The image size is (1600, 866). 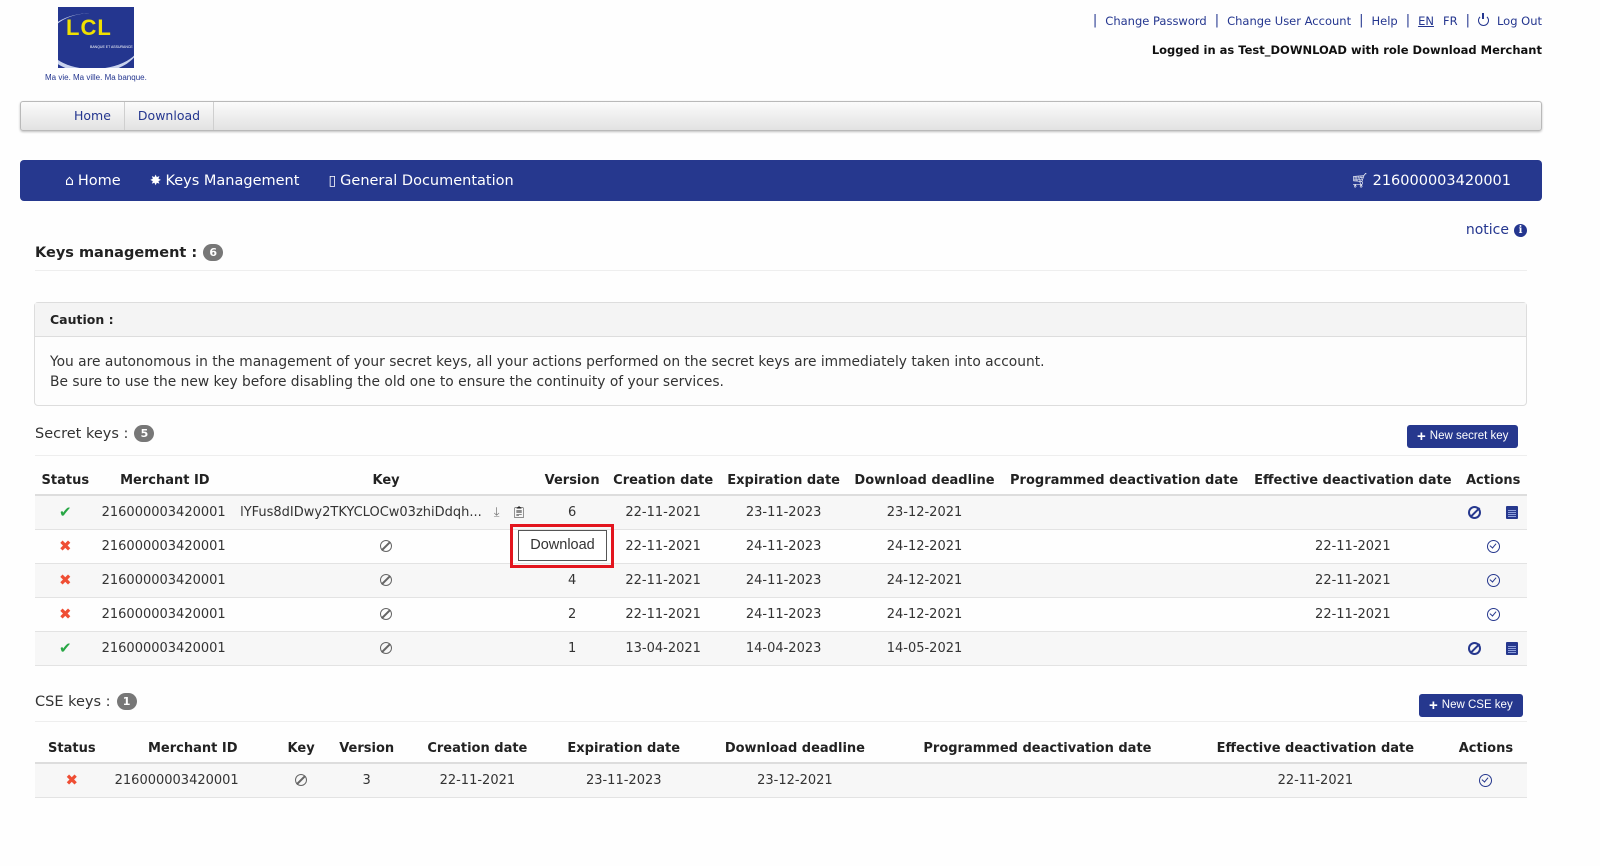 I want to click on divider, so click(x=781, y=455).